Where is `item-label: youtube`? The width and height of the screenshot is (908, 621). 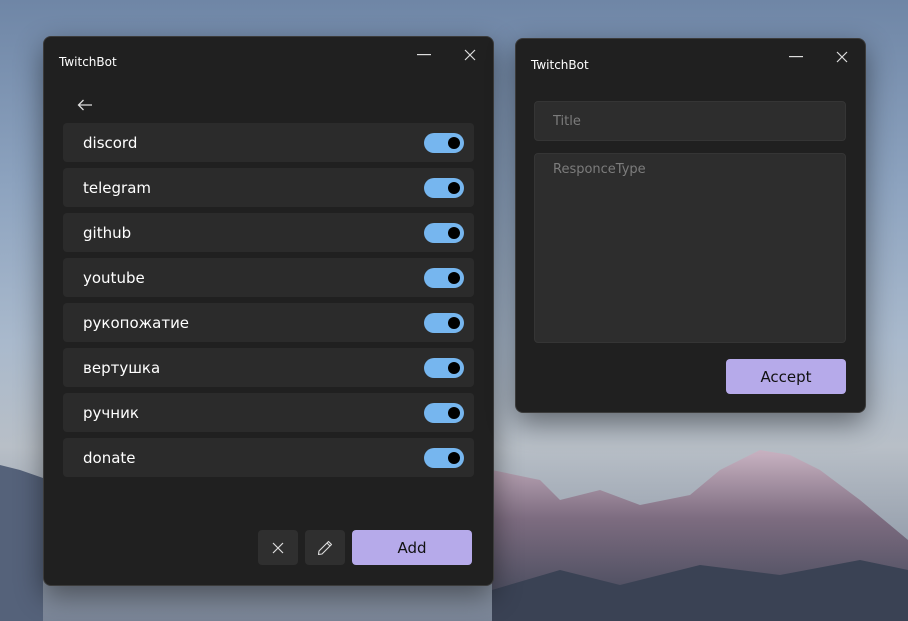
item-label: youtube is located at coordinates (114, 277).